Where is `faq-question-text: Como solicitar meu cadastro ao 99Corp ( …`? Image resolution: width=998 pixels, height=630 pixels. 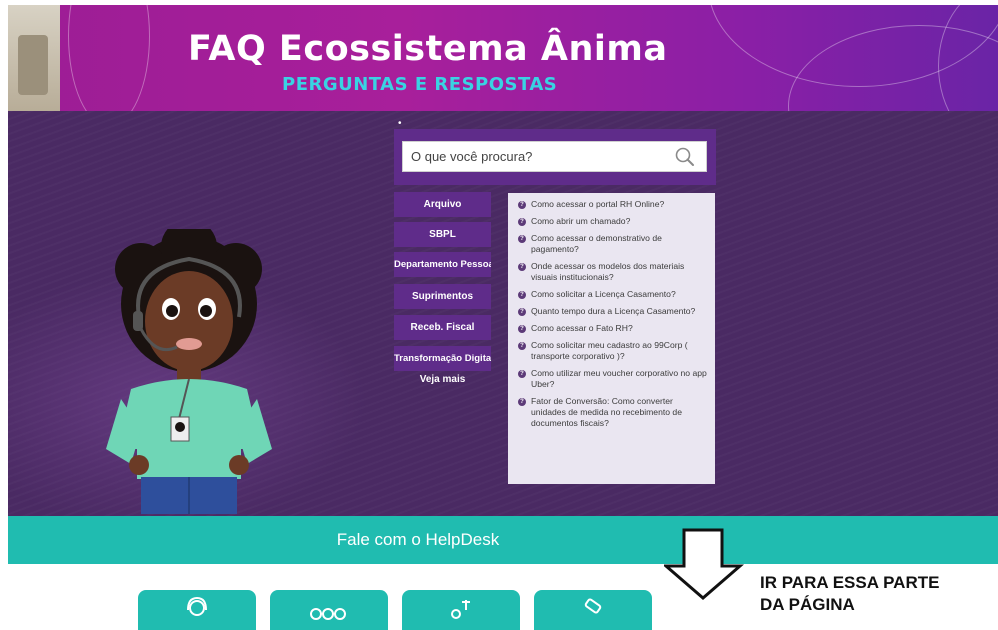 faq-question-text: Como solicitar meu cadastro ao 99Corp ( … is located at coordinates (609, 350).